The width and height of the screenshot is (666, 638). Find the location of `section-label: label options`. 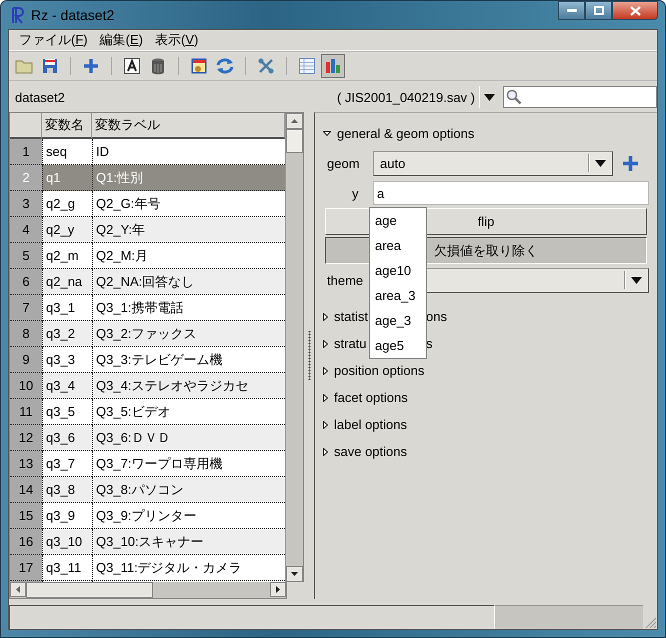

section-label: label options is located at coordinates (370, 424).